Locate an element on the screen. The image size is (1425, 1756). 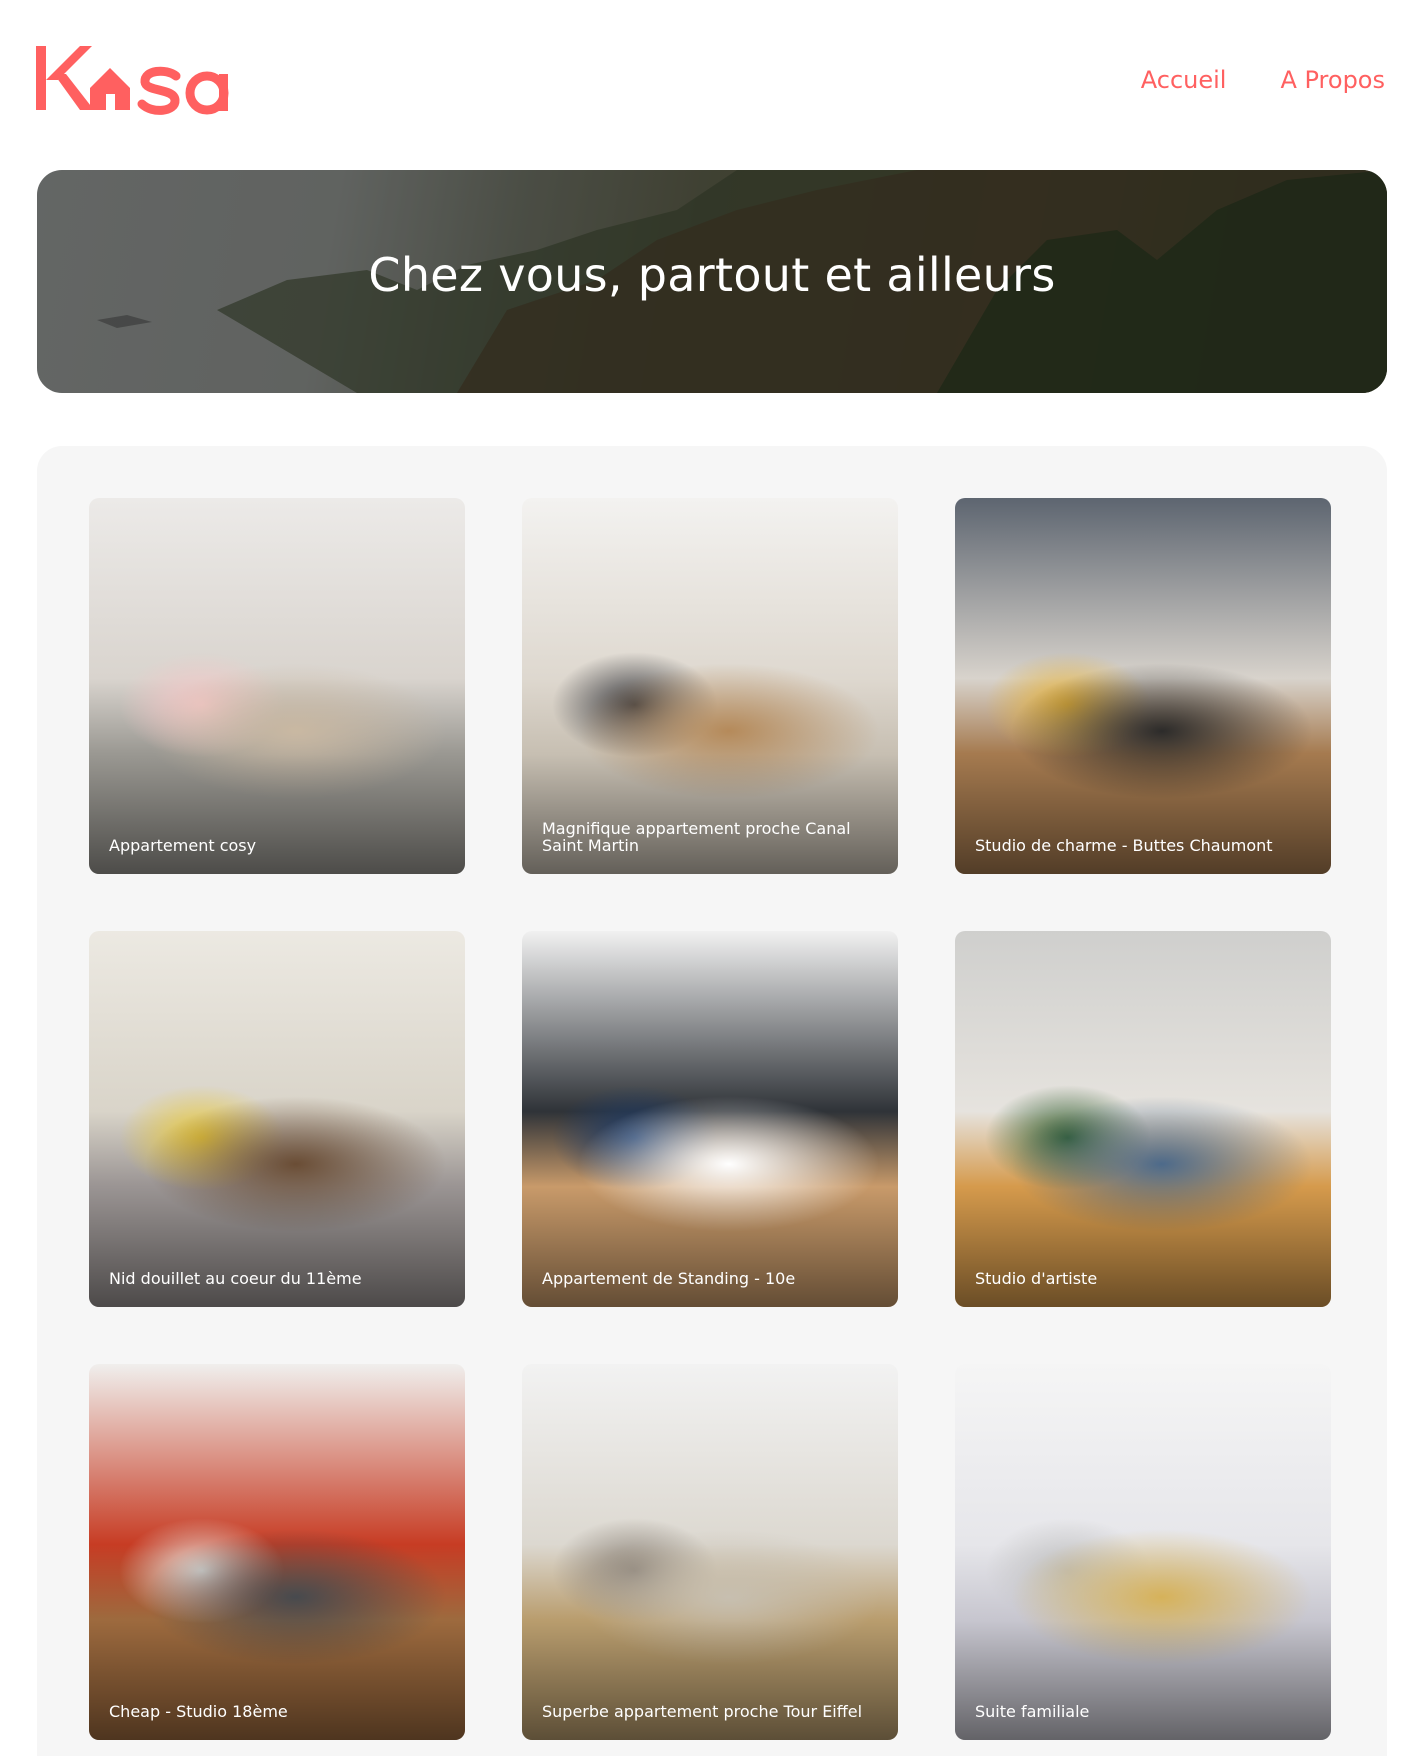
kasa-logo is located at coordinates (151, 85).